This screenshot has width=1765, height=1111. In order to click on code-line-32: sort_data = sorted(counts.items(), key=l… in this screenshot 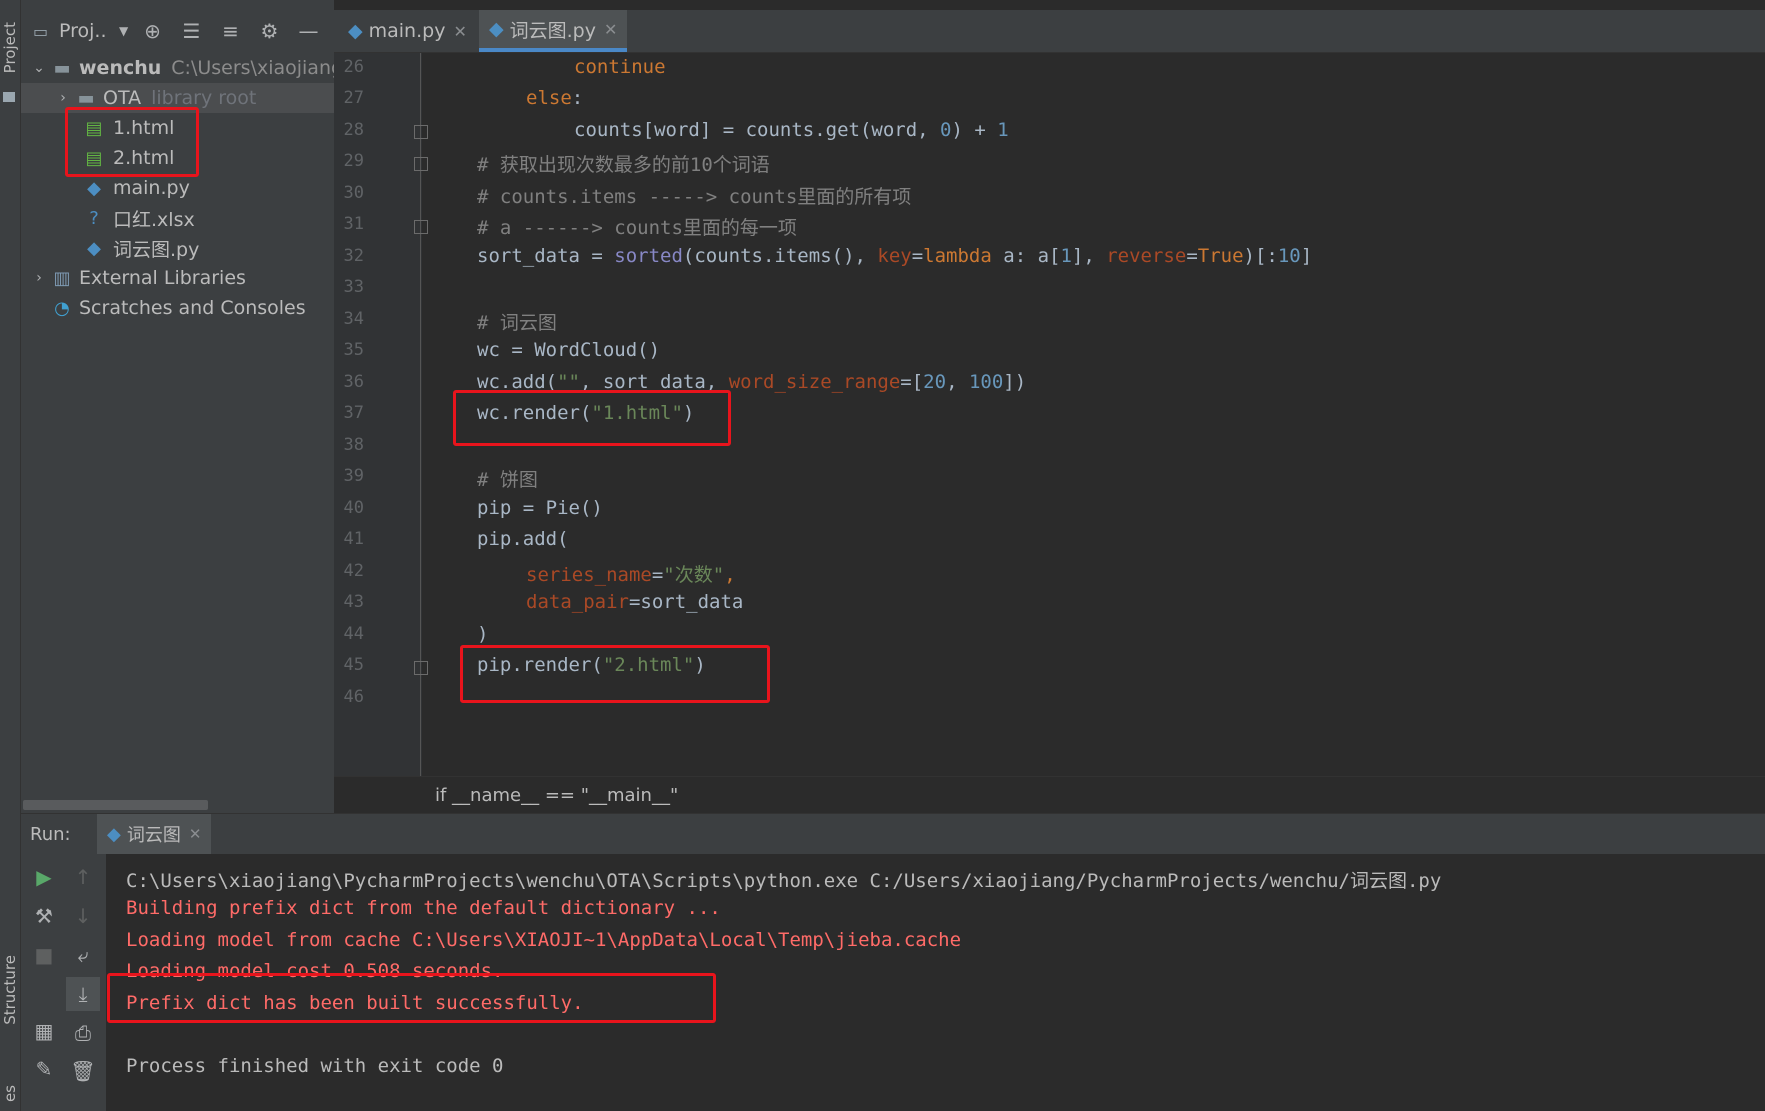, I will do `click(894, 256)`.